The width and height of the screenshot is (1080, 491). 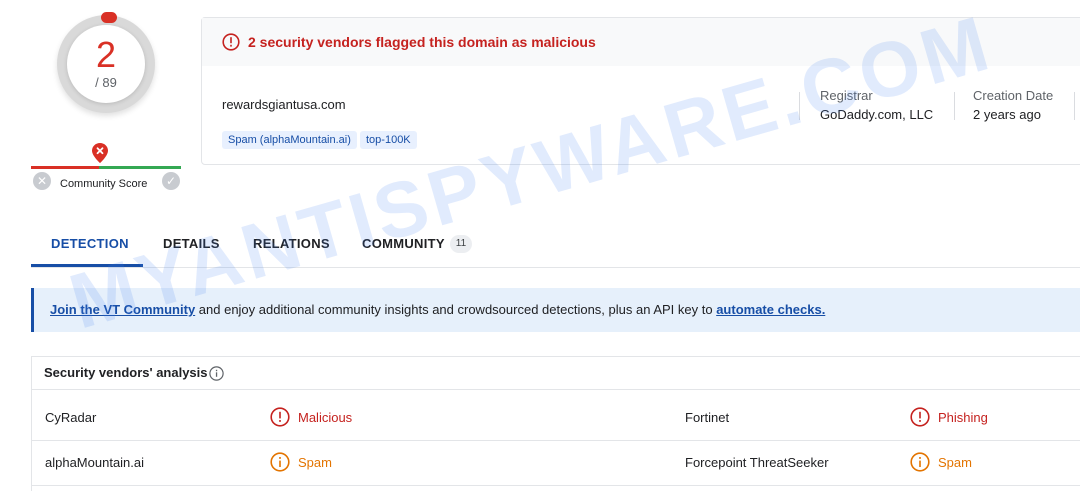 What do you see at coordinates (325, 417) in the screenshot?
I see `vendor-verdict: Malicious` at bounding box center [325, 417].